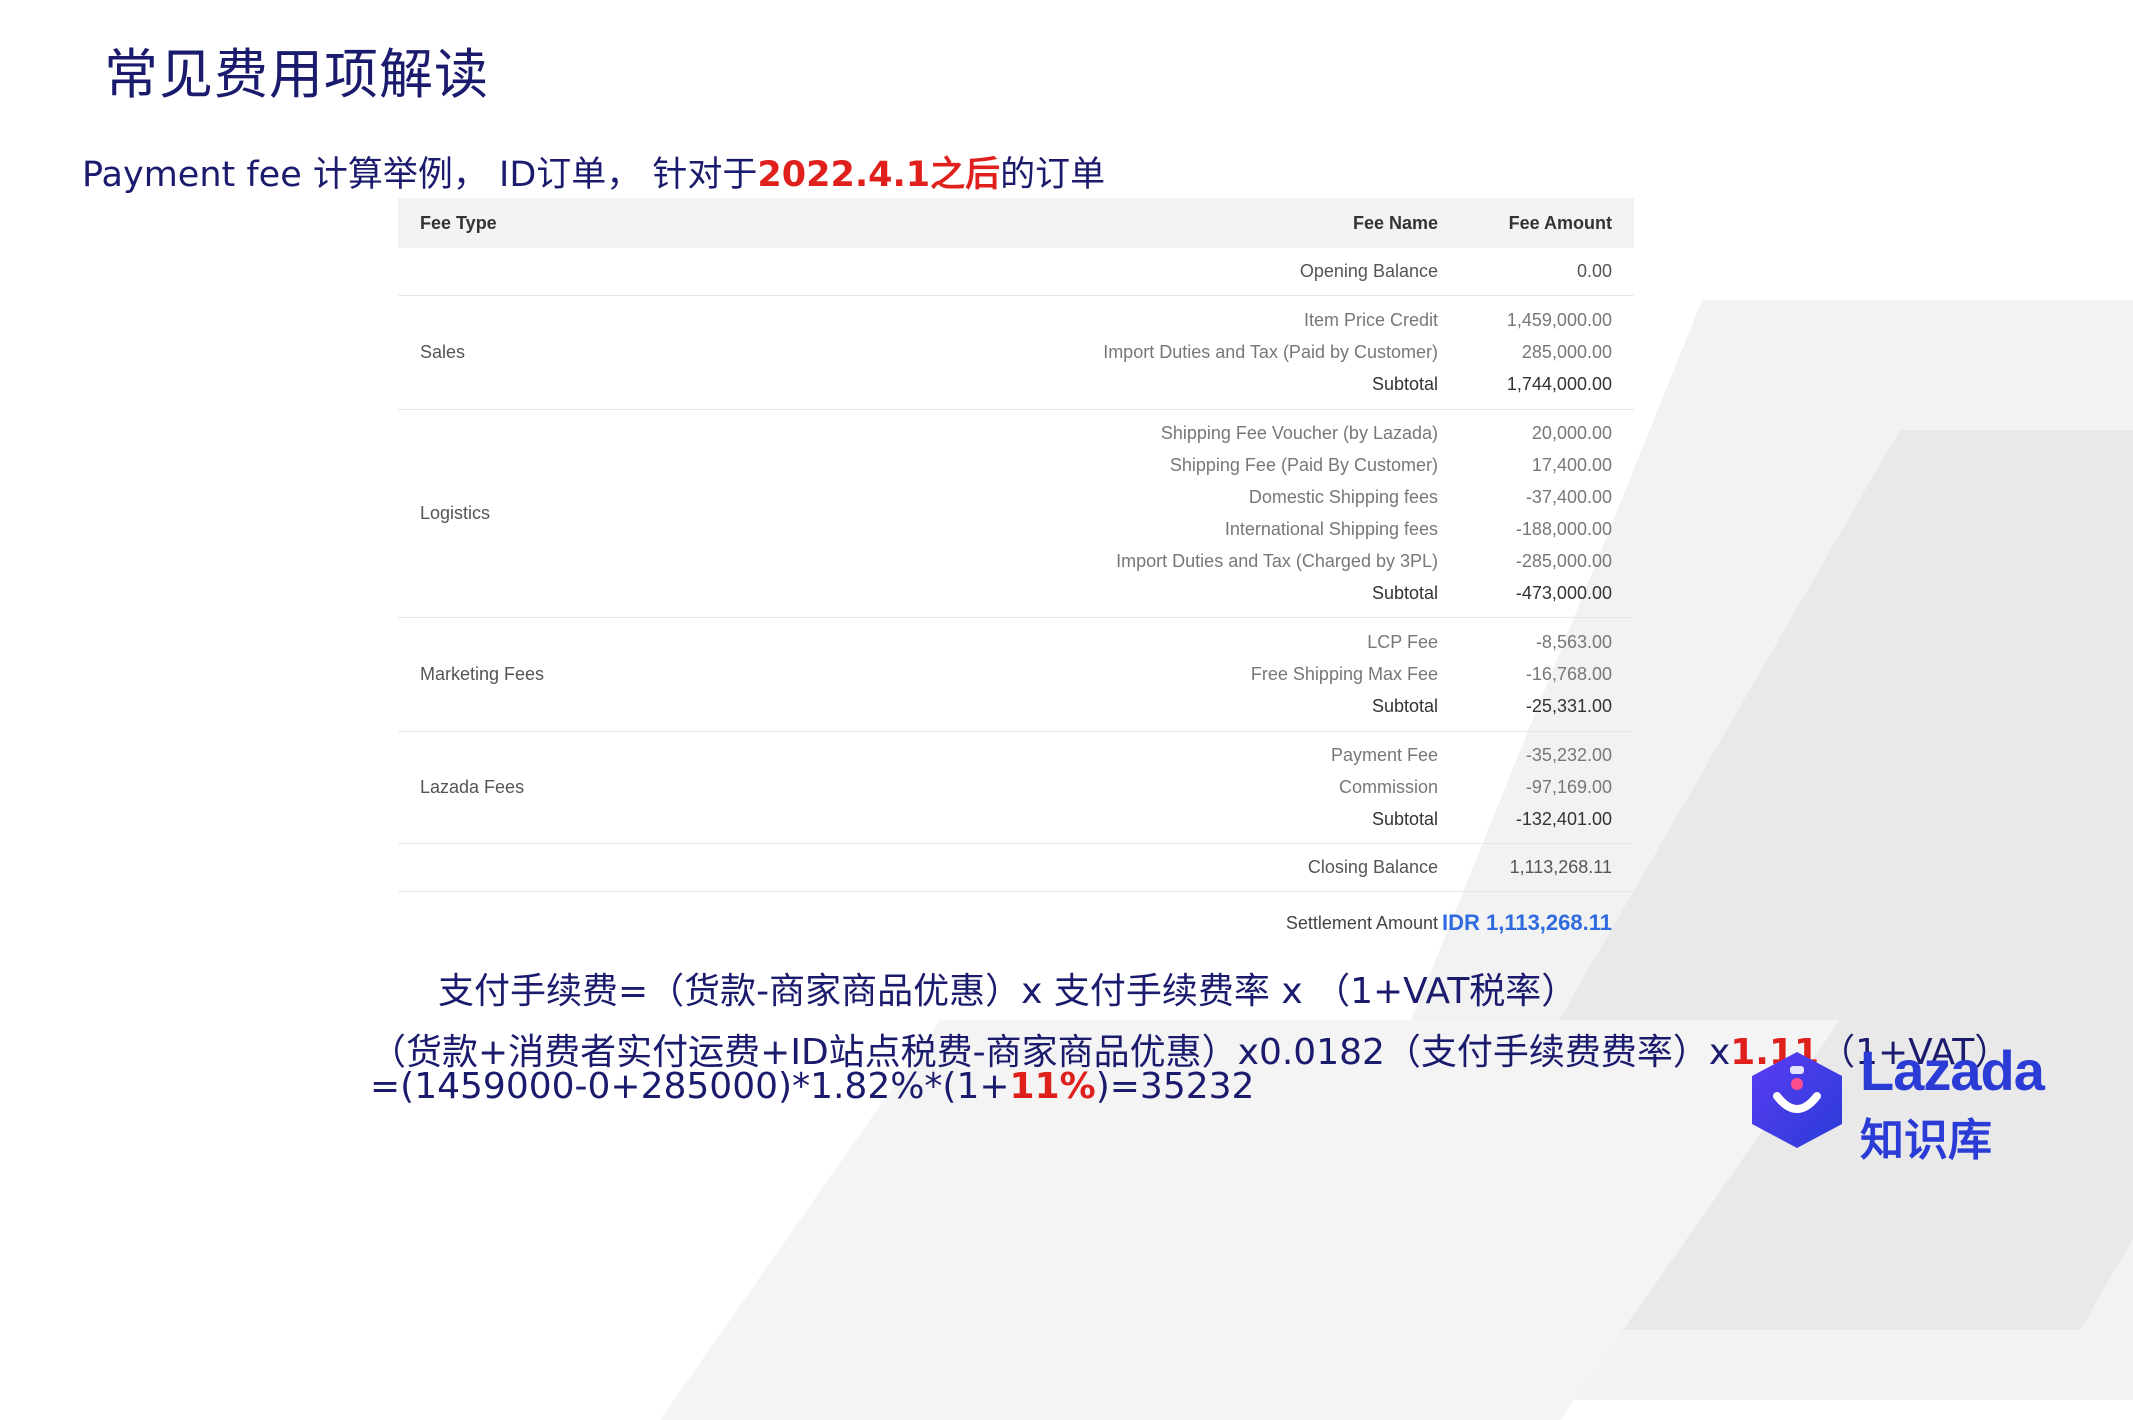  I want to click on fee-amount: 17,400.00, so click(1571, 465).